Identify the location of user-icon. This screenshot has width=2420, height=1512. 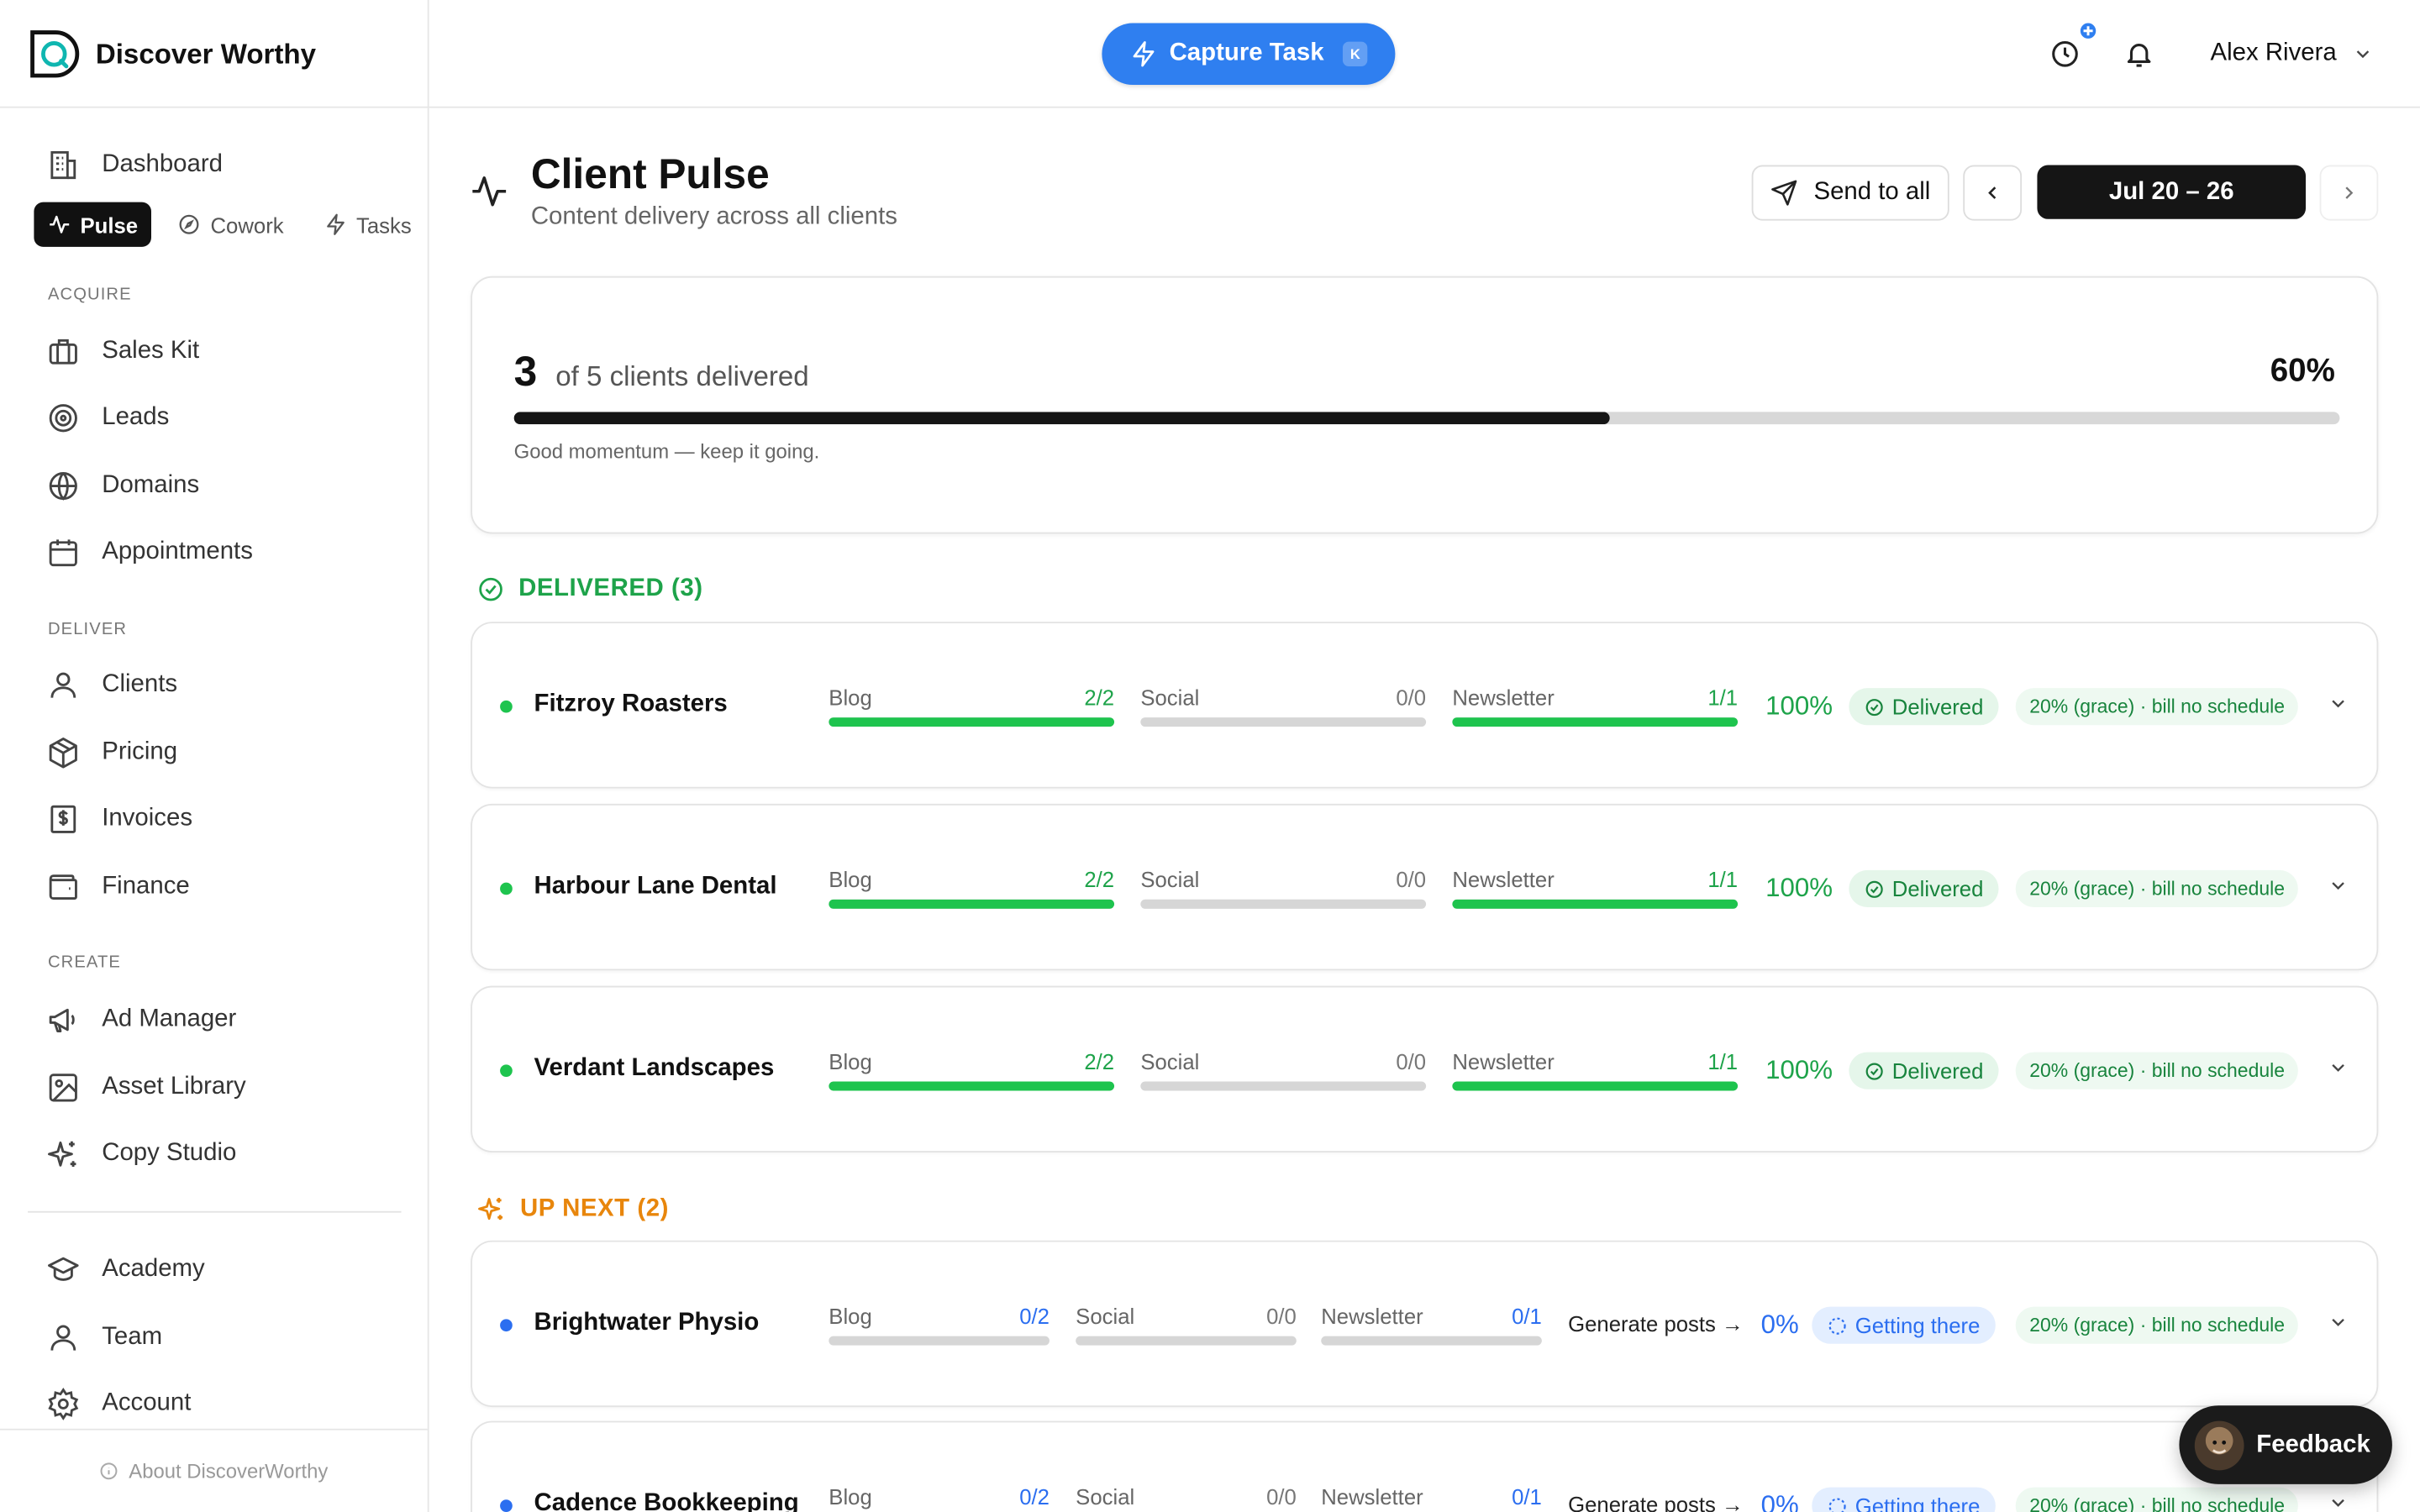
(63, 684).